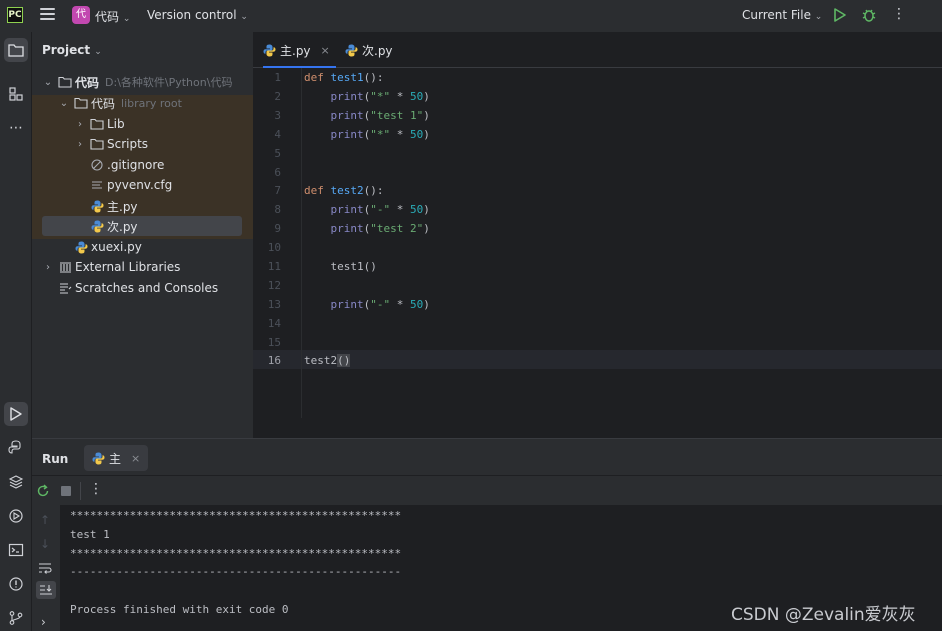  Describe the element at coordinates (277, 190) in the screenshot. I see `line-number: 7` at that location.